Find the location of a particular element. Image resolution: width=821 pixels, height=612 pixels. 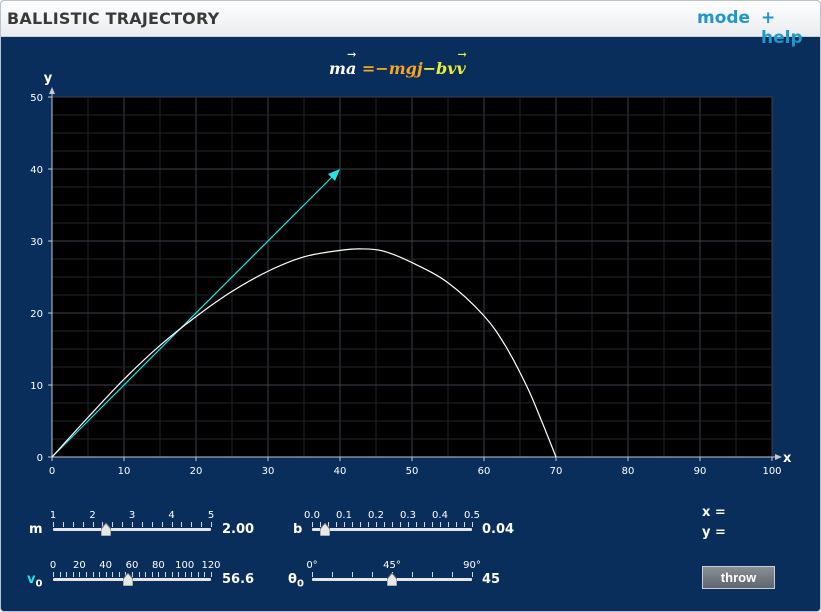

y-tick-label: 20 is located at coordinates (36, 314).